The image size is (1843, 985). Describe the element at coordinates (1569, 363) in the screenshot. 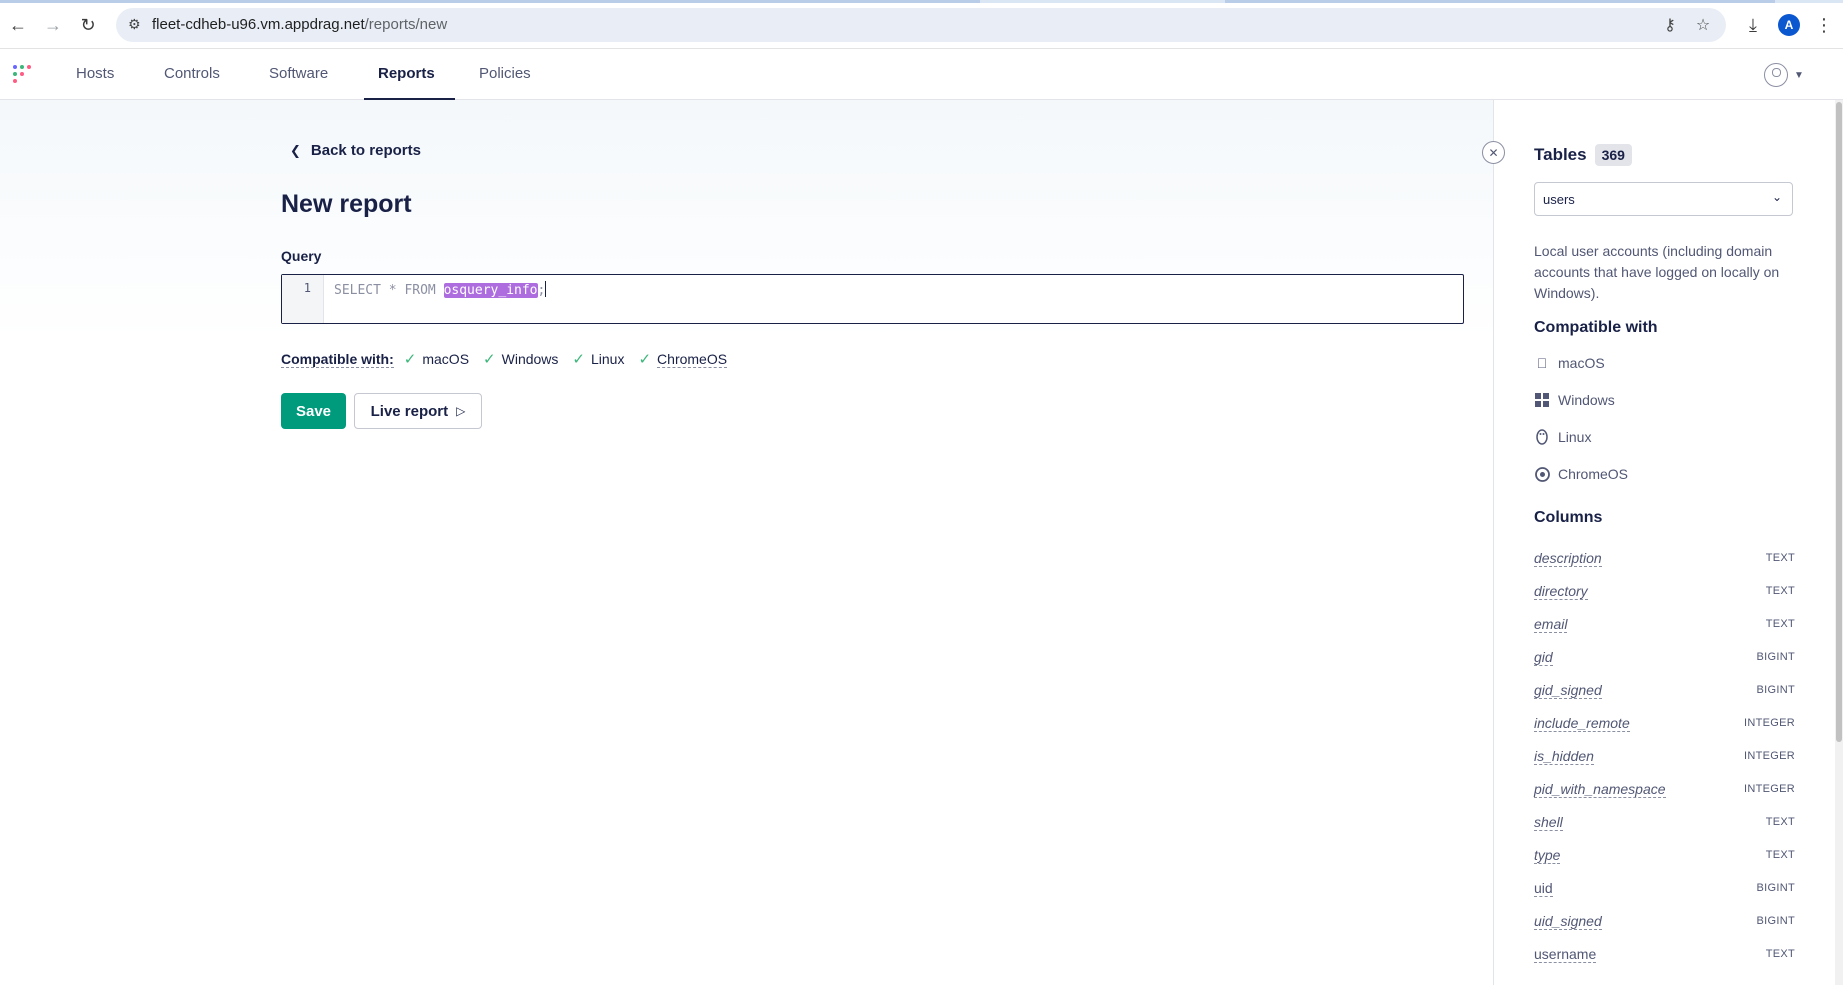

I see `platform-macos:  macOS` at that location.